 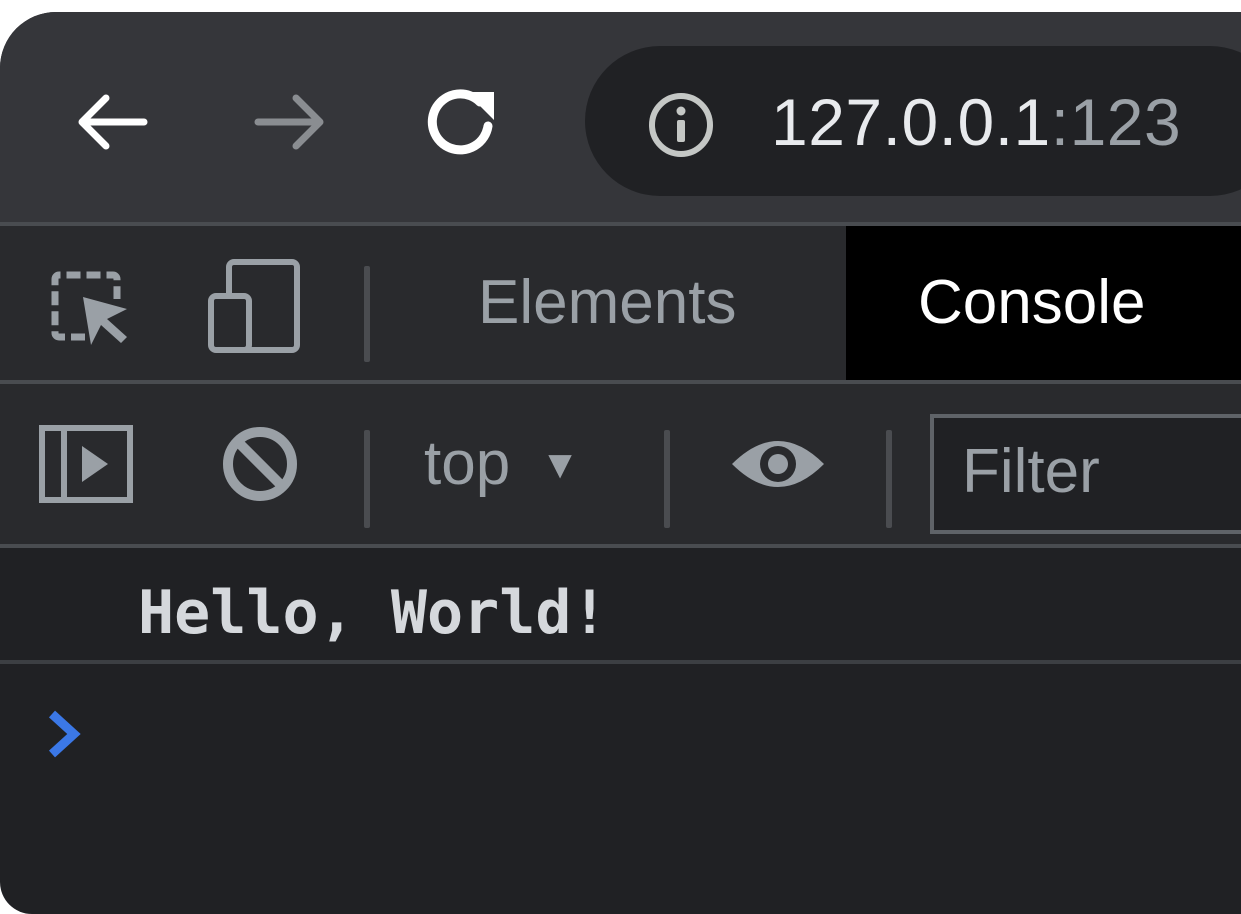 I want to click on reload-icon, so click(x=462, y=122).